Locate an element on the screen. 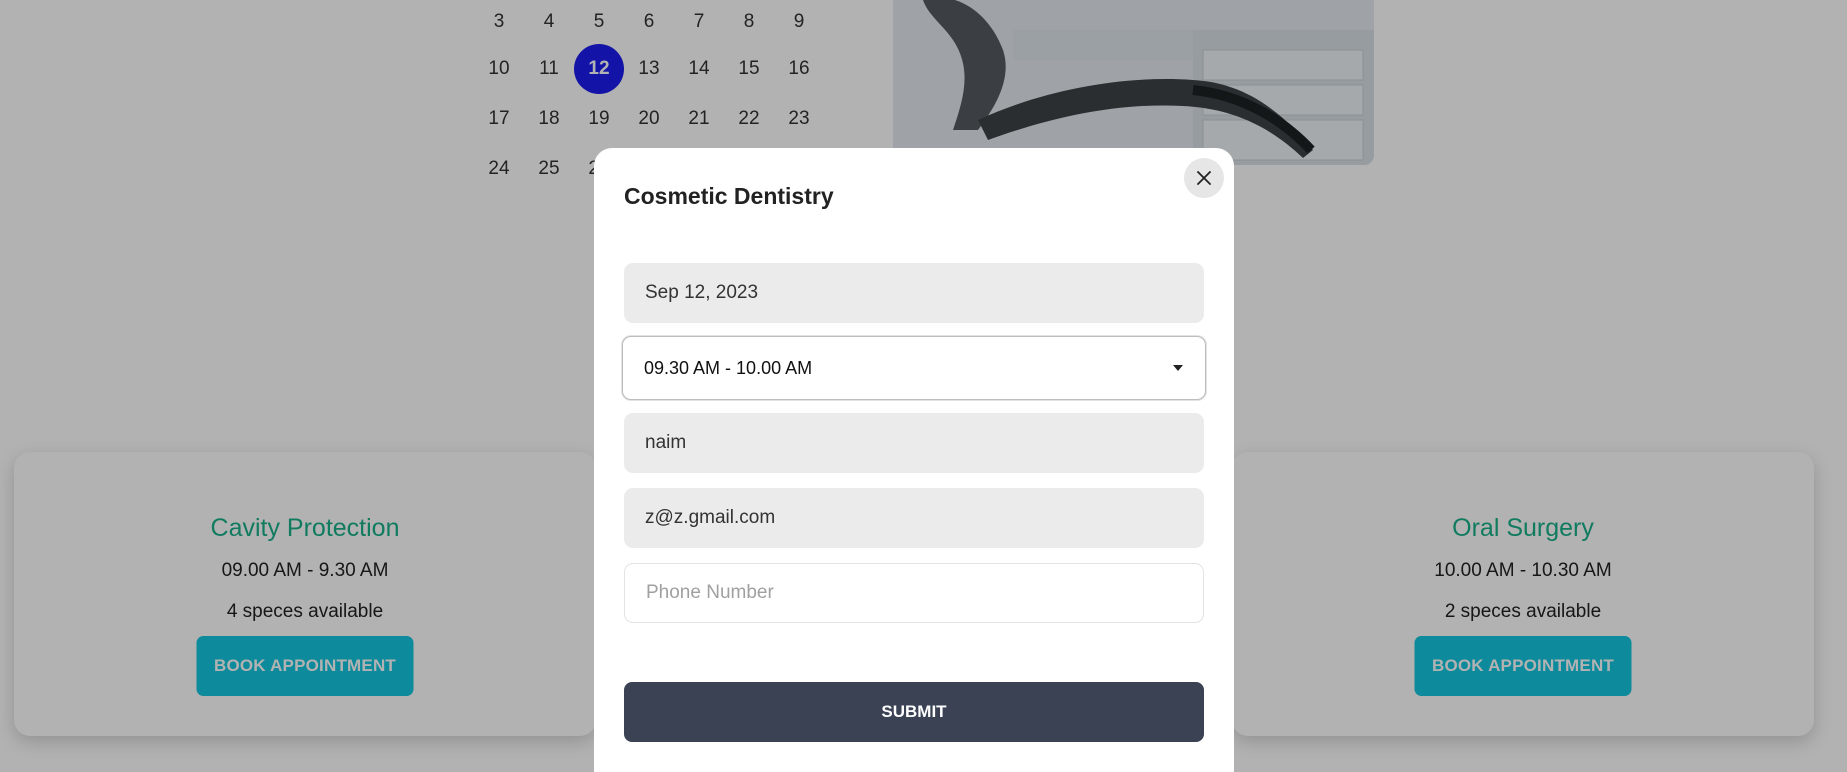 Image resolution: width=1847 pixels, height=772 pixels. submit-button: SUBMIT is located at coordinates (914, 712).